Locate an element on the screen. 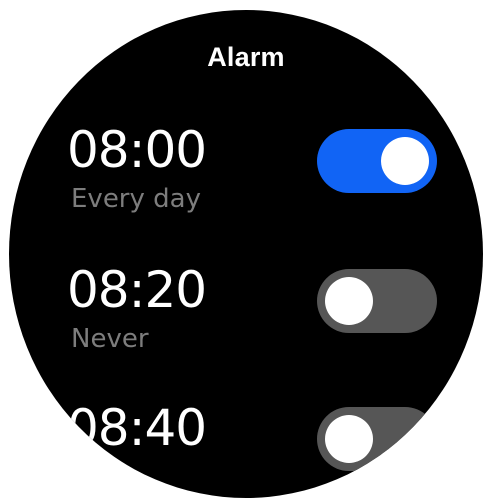  alarm-time: 08:20 is located at coordinates (137, 290).